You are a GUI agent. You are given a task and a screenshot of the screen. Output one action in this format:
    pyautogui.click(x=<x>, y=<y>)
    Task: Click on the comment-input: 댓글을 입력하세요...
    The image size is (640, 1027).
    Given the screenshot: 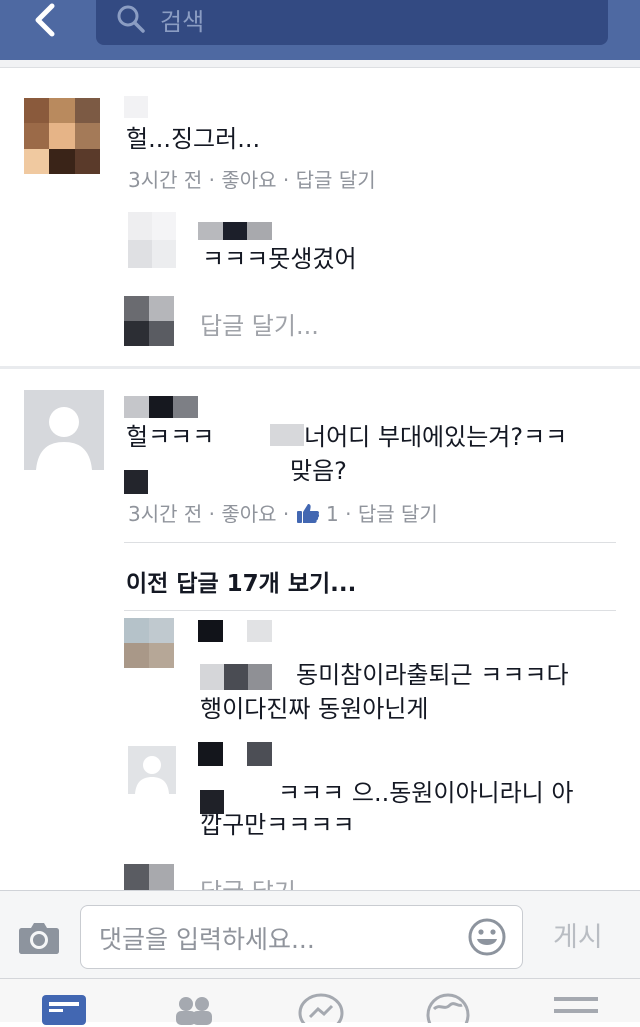 What is the action you would take?
    pyautogui.click(x=301, y=937)
    